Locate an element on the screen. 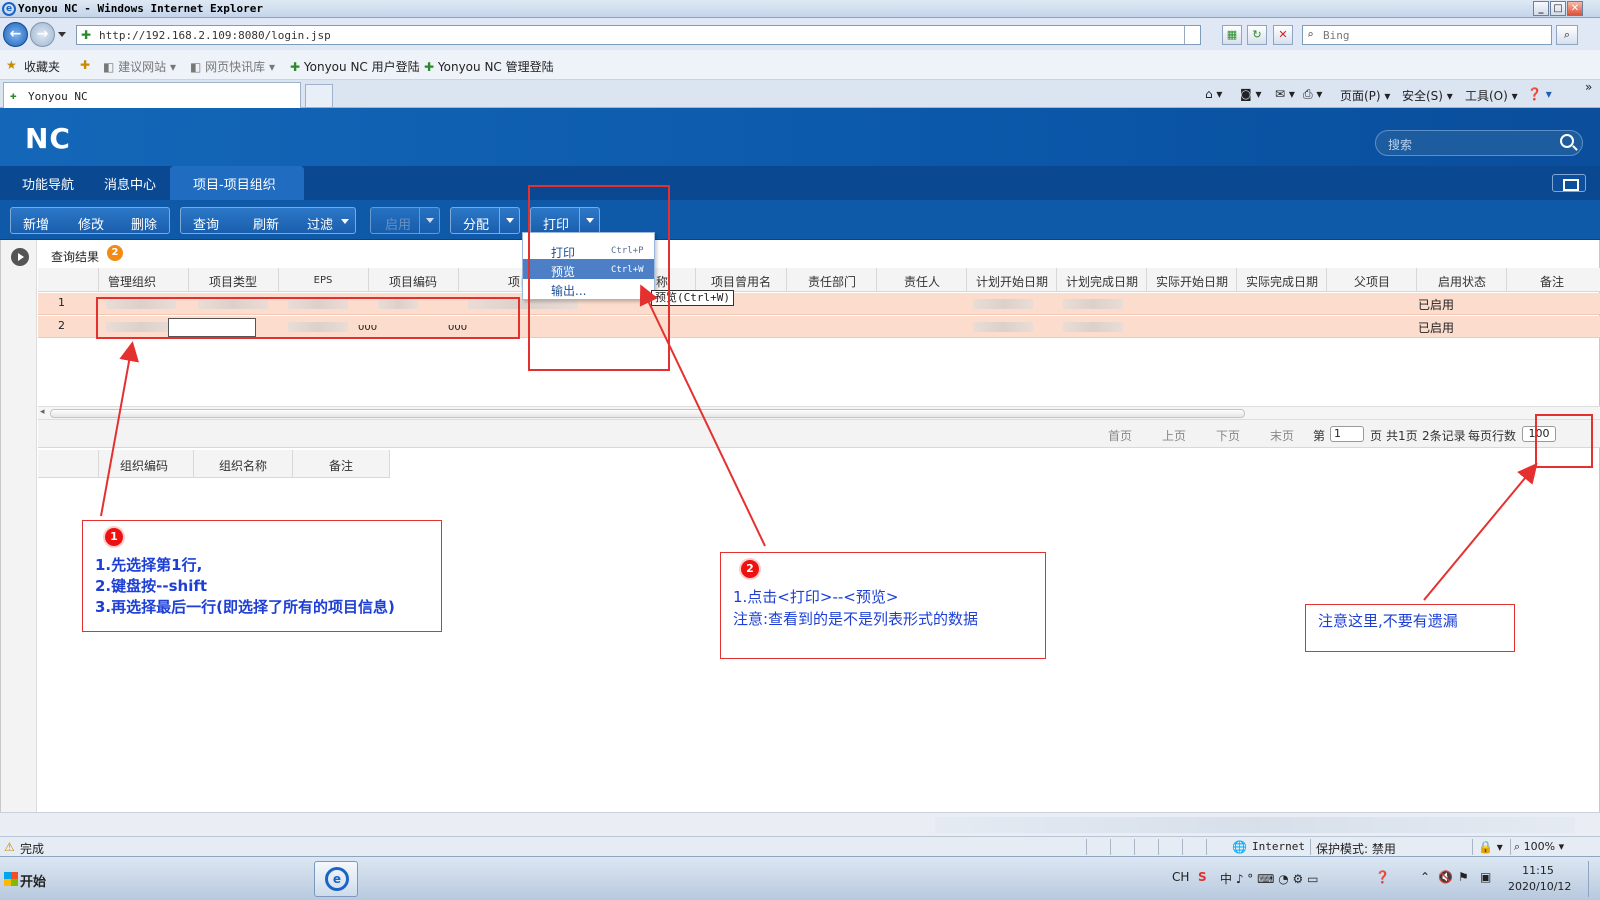  tools-menu: 工具(O) ▾ is located at coordinates (1491, 95).